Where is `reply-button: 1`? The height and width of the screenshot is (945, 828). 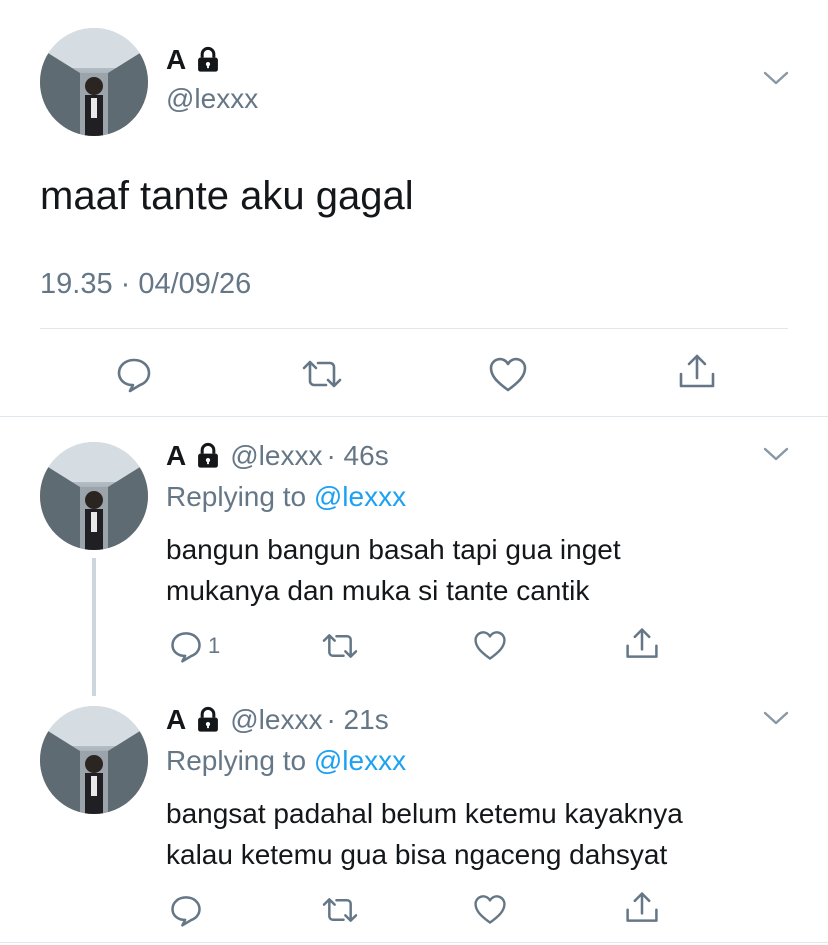
reply-button: 1 is located at coordinates (194, 646).